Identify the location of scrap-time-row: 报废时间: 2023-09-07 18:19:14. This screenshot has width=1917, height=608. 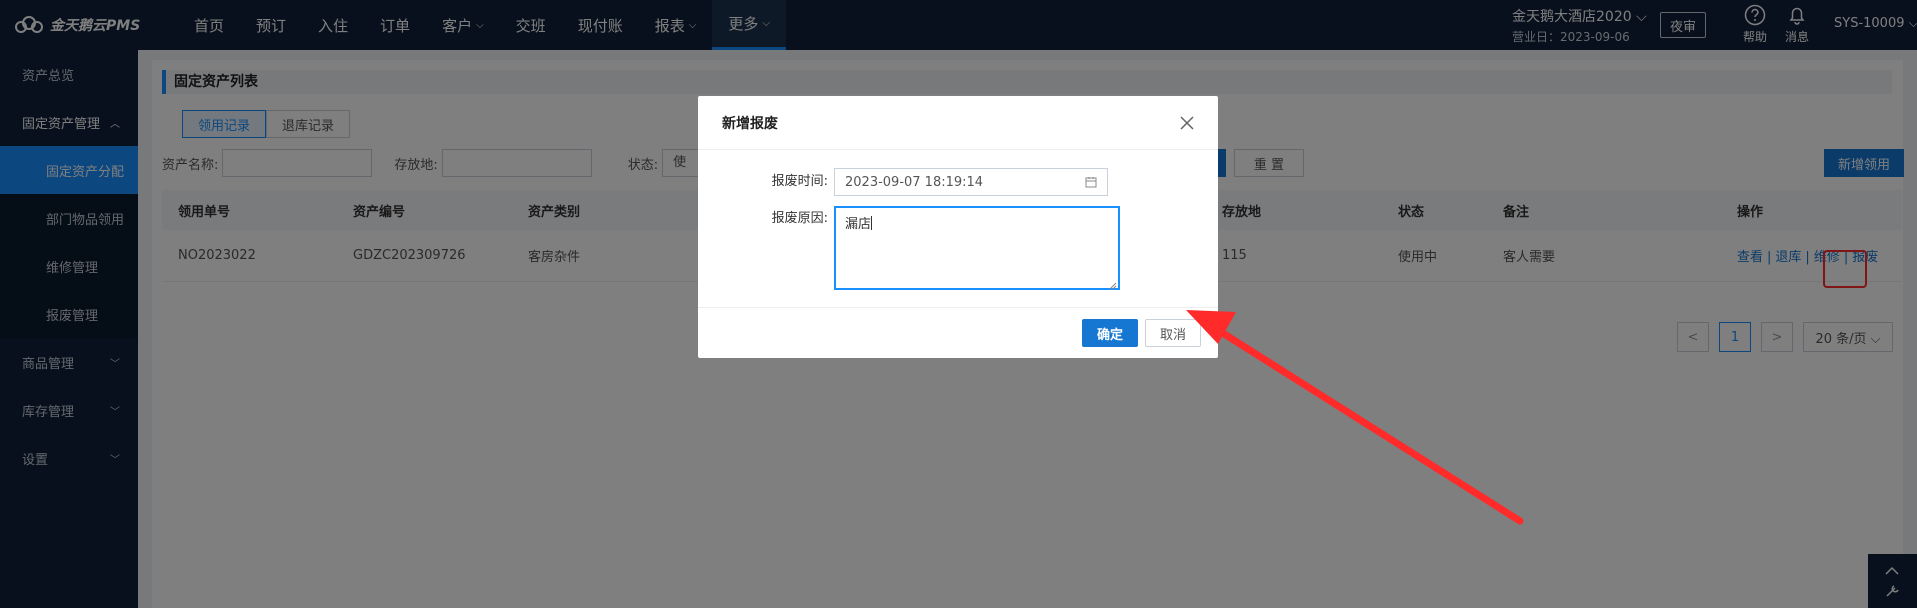
(903, 182).